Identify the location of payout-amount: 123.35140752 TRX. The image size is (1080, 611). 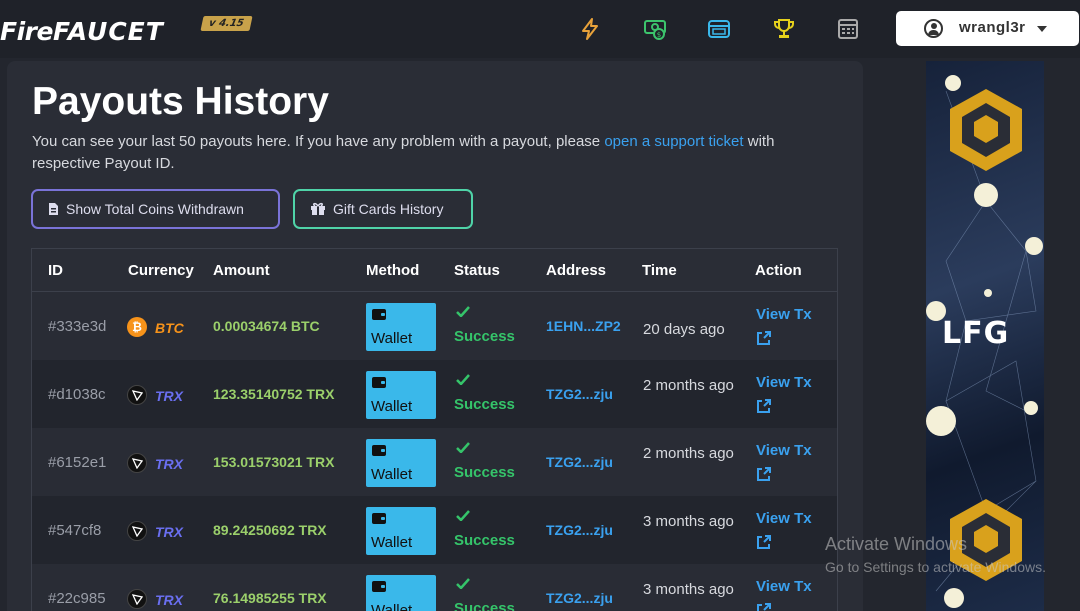
(274, 394).